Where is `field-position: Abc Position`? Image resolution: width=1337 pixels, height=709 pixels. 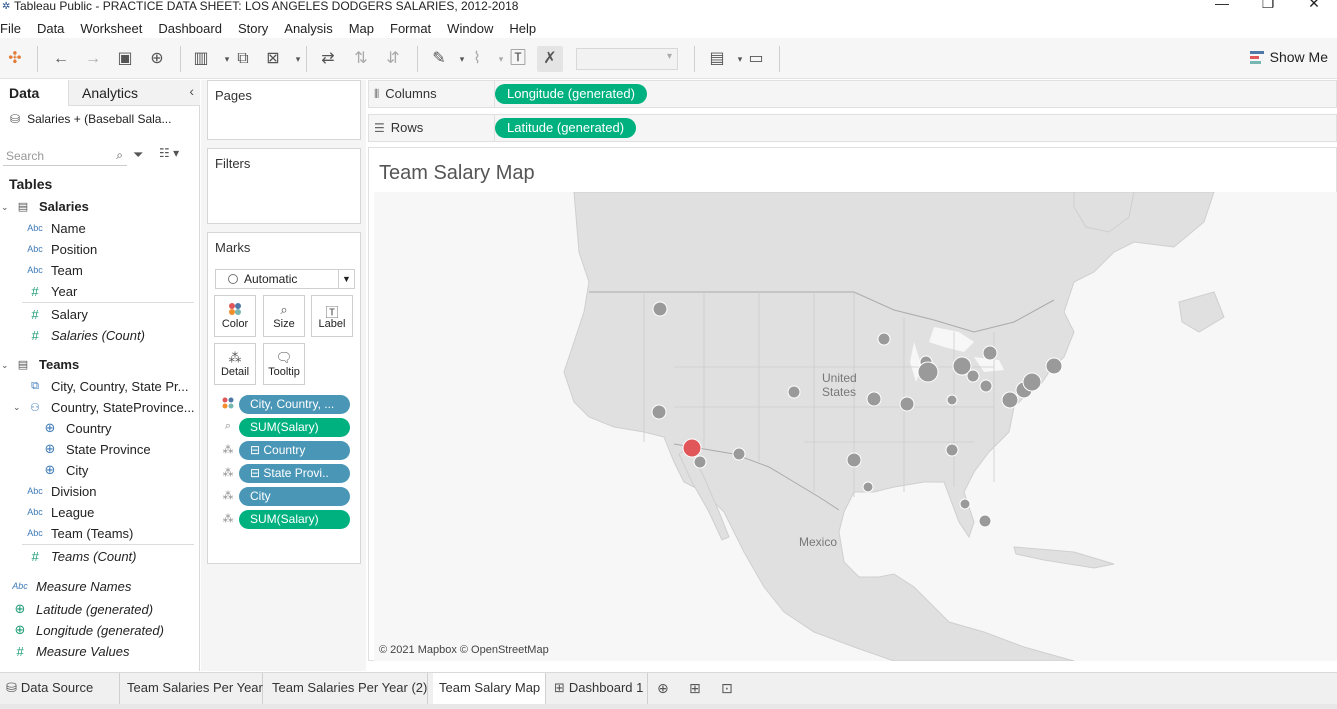
field-position: Abc Position is located at coordinates (60, 249).